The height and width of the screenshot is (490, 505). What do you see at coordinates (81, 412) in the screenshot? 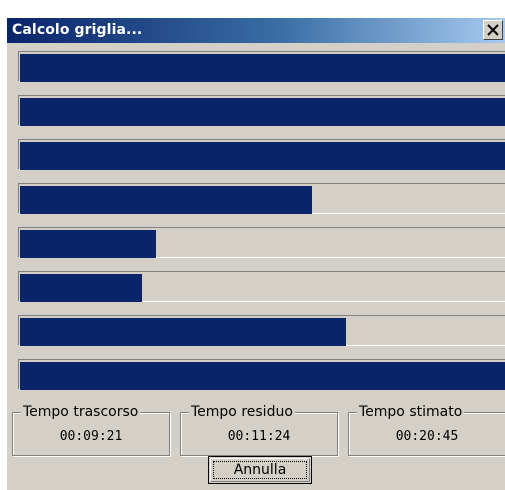
I see `elapsed-time-label: Tempo trascorso` at bounding box center [81, 412].